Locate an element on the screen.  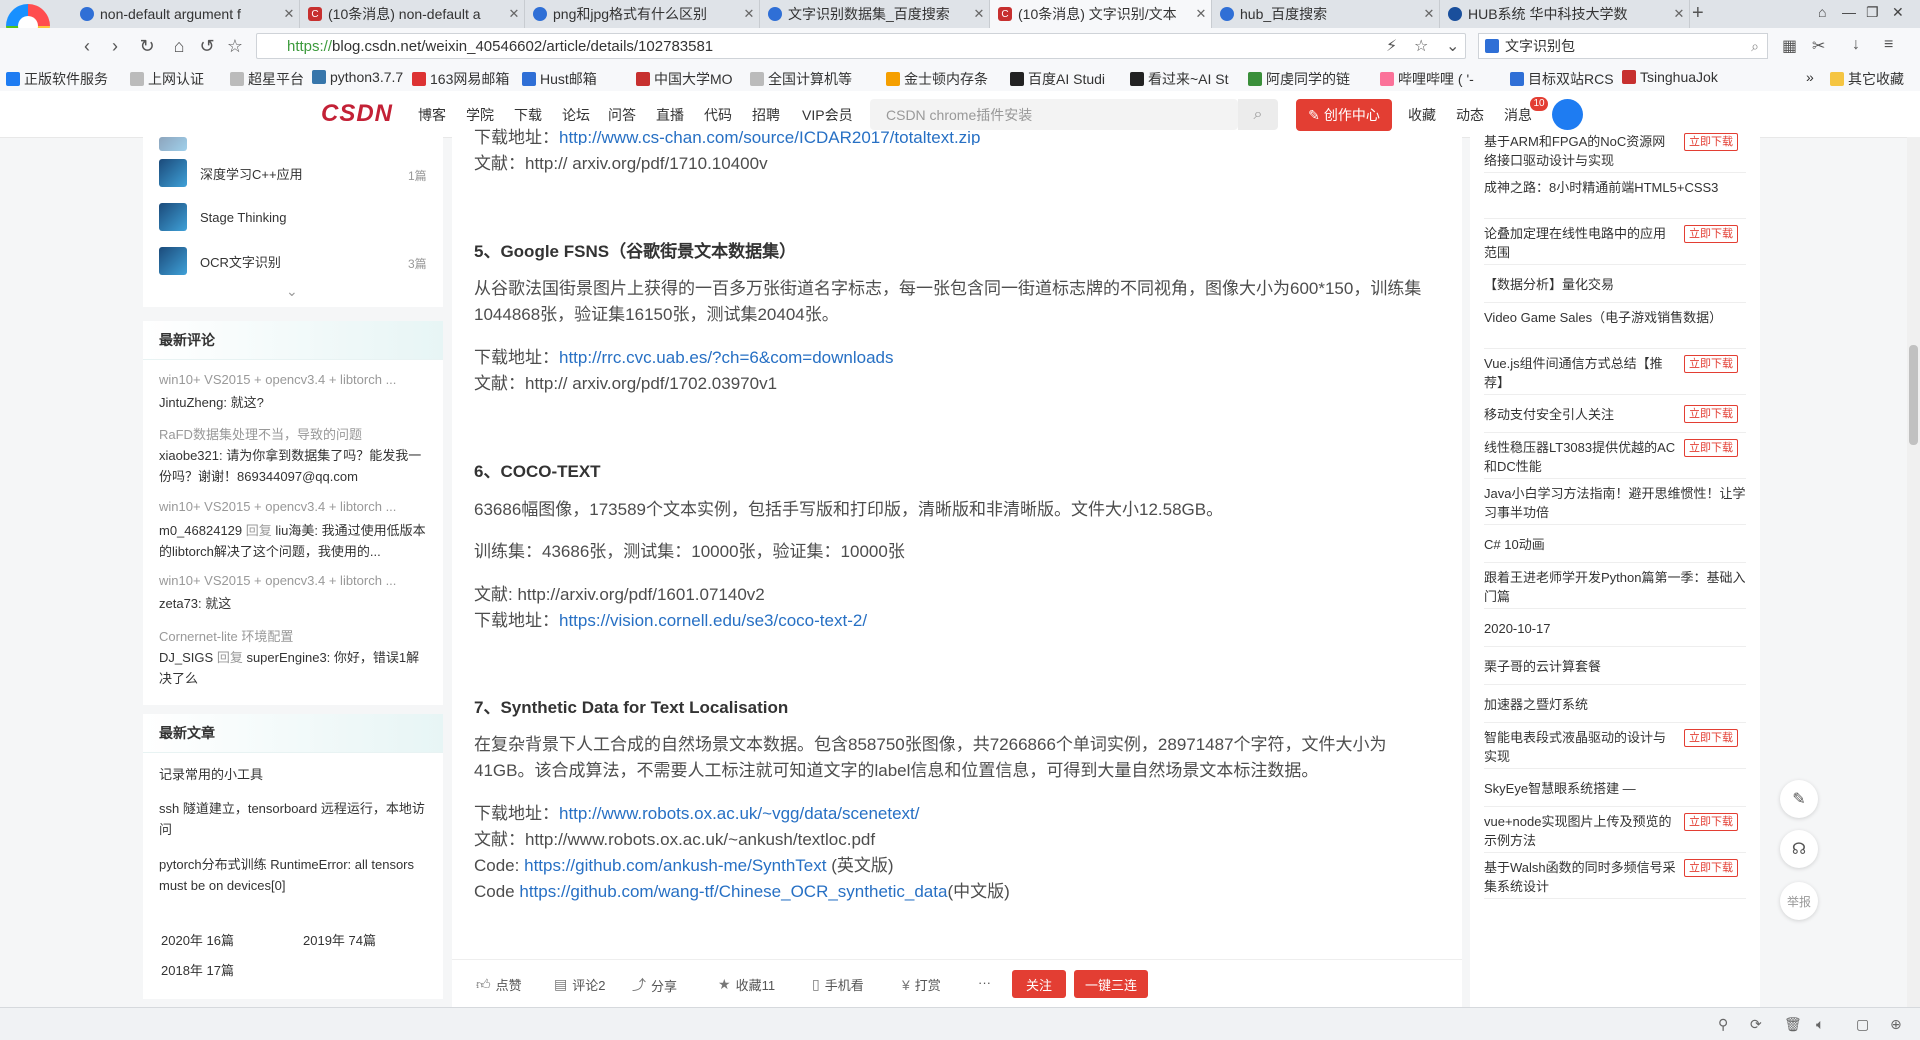
bookmark-item: 目标双站RCS is located at coordinates (1562, 79).